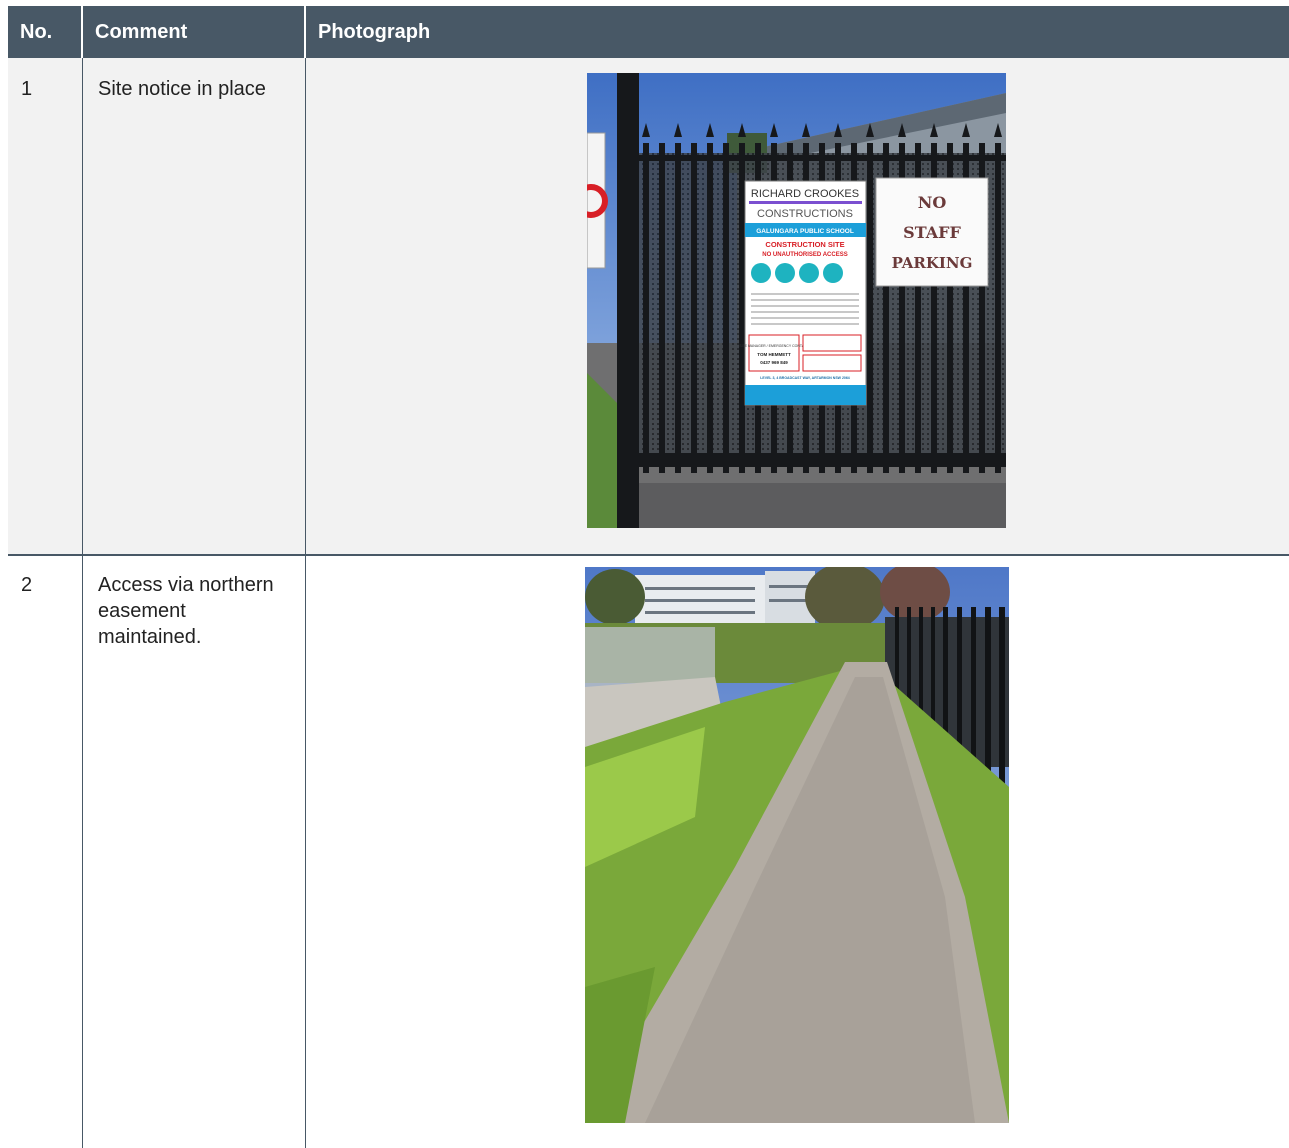  Describe the element at coordinates (374, 32) in the screenshot. I see `header-photograph: Photograph` at that location.